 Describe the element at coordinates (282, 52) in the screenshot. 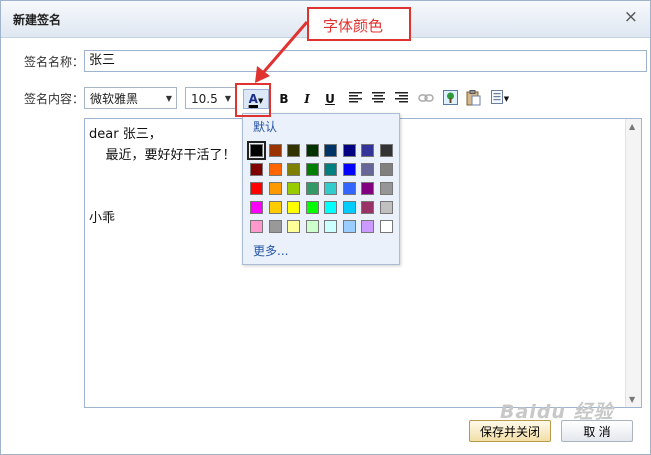

I see `annotation-arrow-icon` at that location.